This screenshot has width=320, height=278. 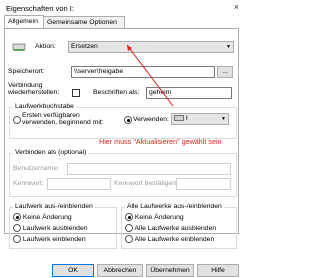 What do you see at coordinates (120, 270) in the screenshot?
I see `cancel-button: Abbrechen` at bounding box center [120, 270].